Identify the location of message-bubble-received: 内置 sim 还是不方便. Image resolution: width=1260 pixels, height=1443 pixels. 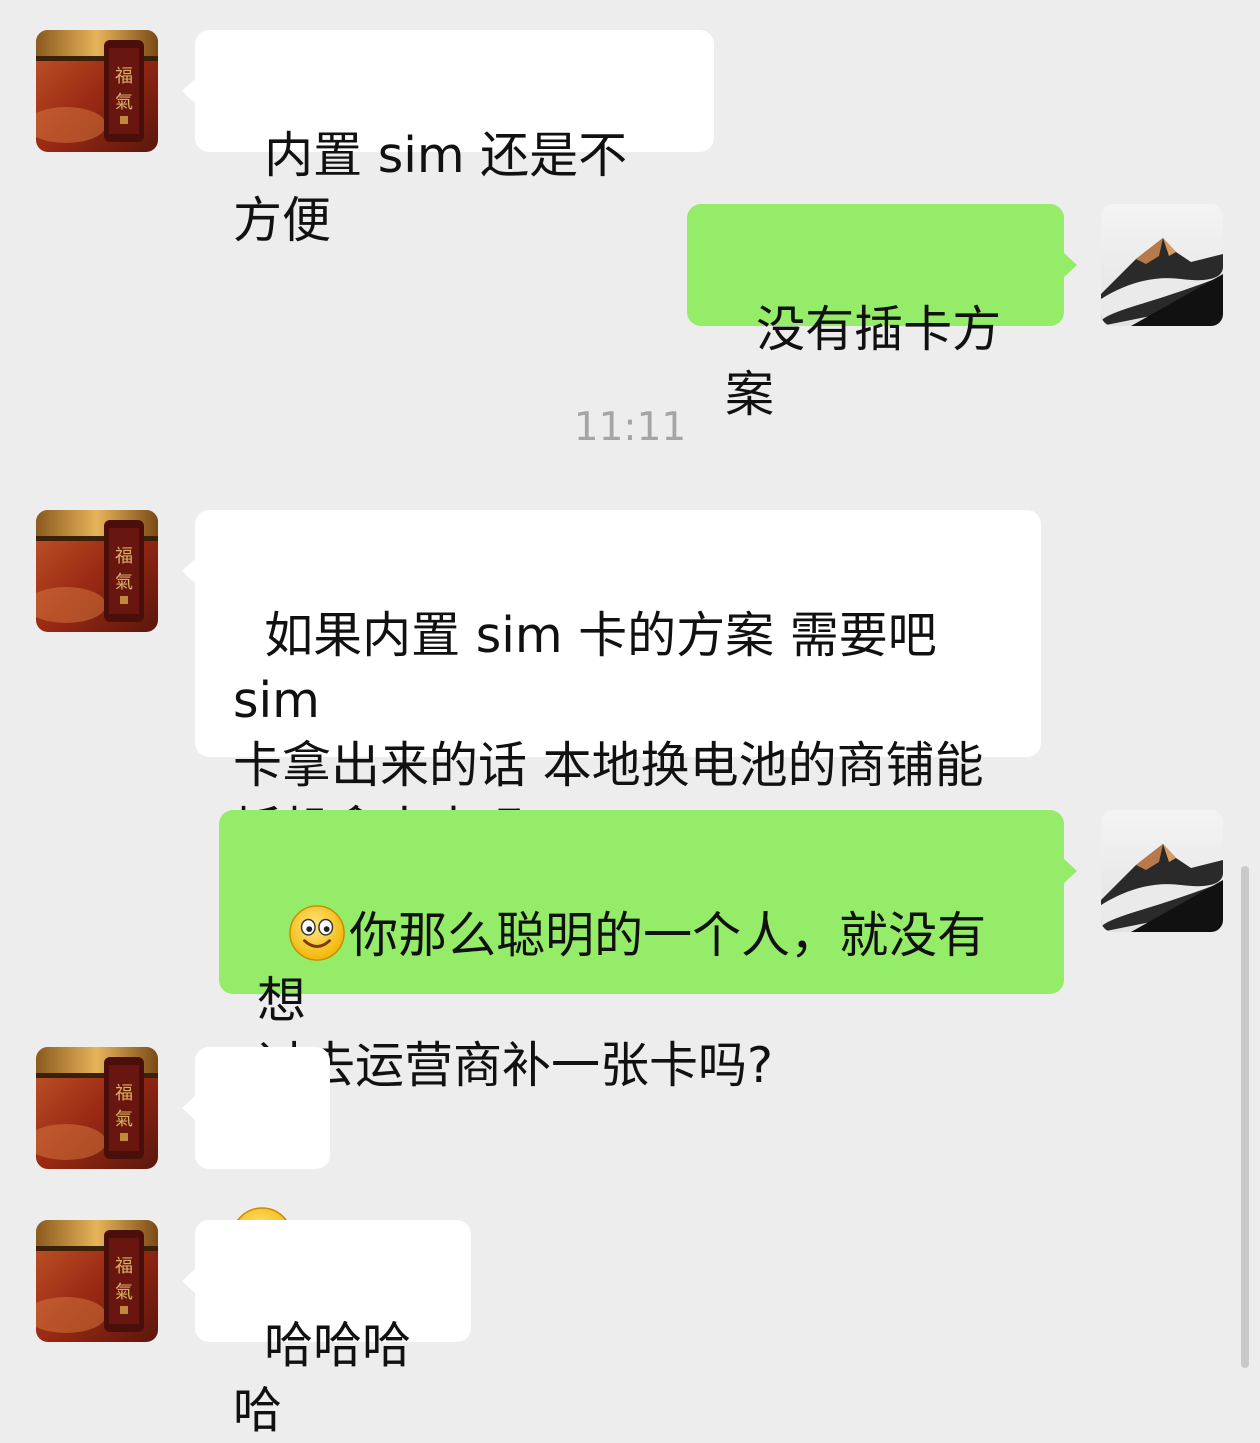
(448, 139).